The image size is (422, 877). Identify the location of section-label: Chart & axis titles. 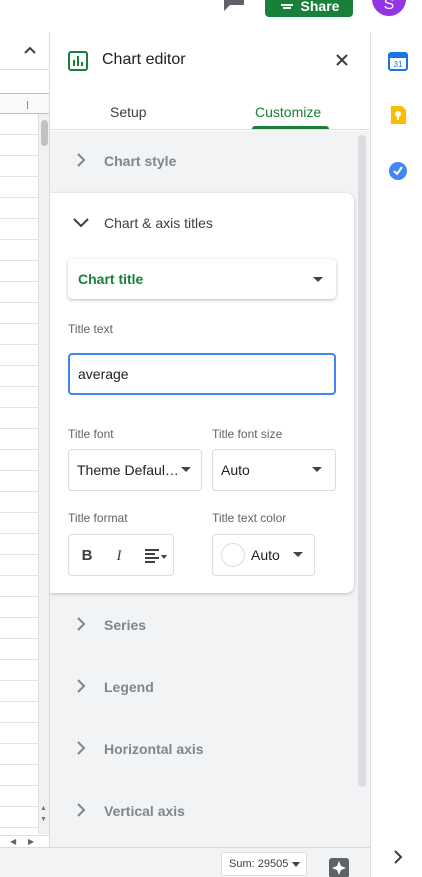
(158, 223).